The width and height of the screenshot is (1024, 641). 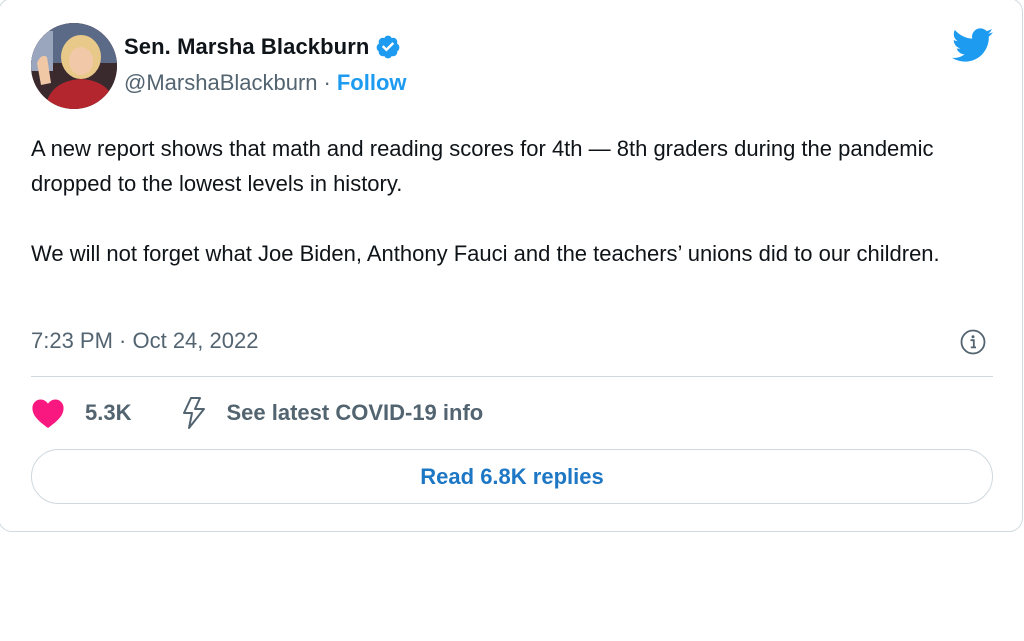 What do you see at coordinates (48, 413) in the screenshot?
I see `heart-icon` at bounding box center [48, 413].